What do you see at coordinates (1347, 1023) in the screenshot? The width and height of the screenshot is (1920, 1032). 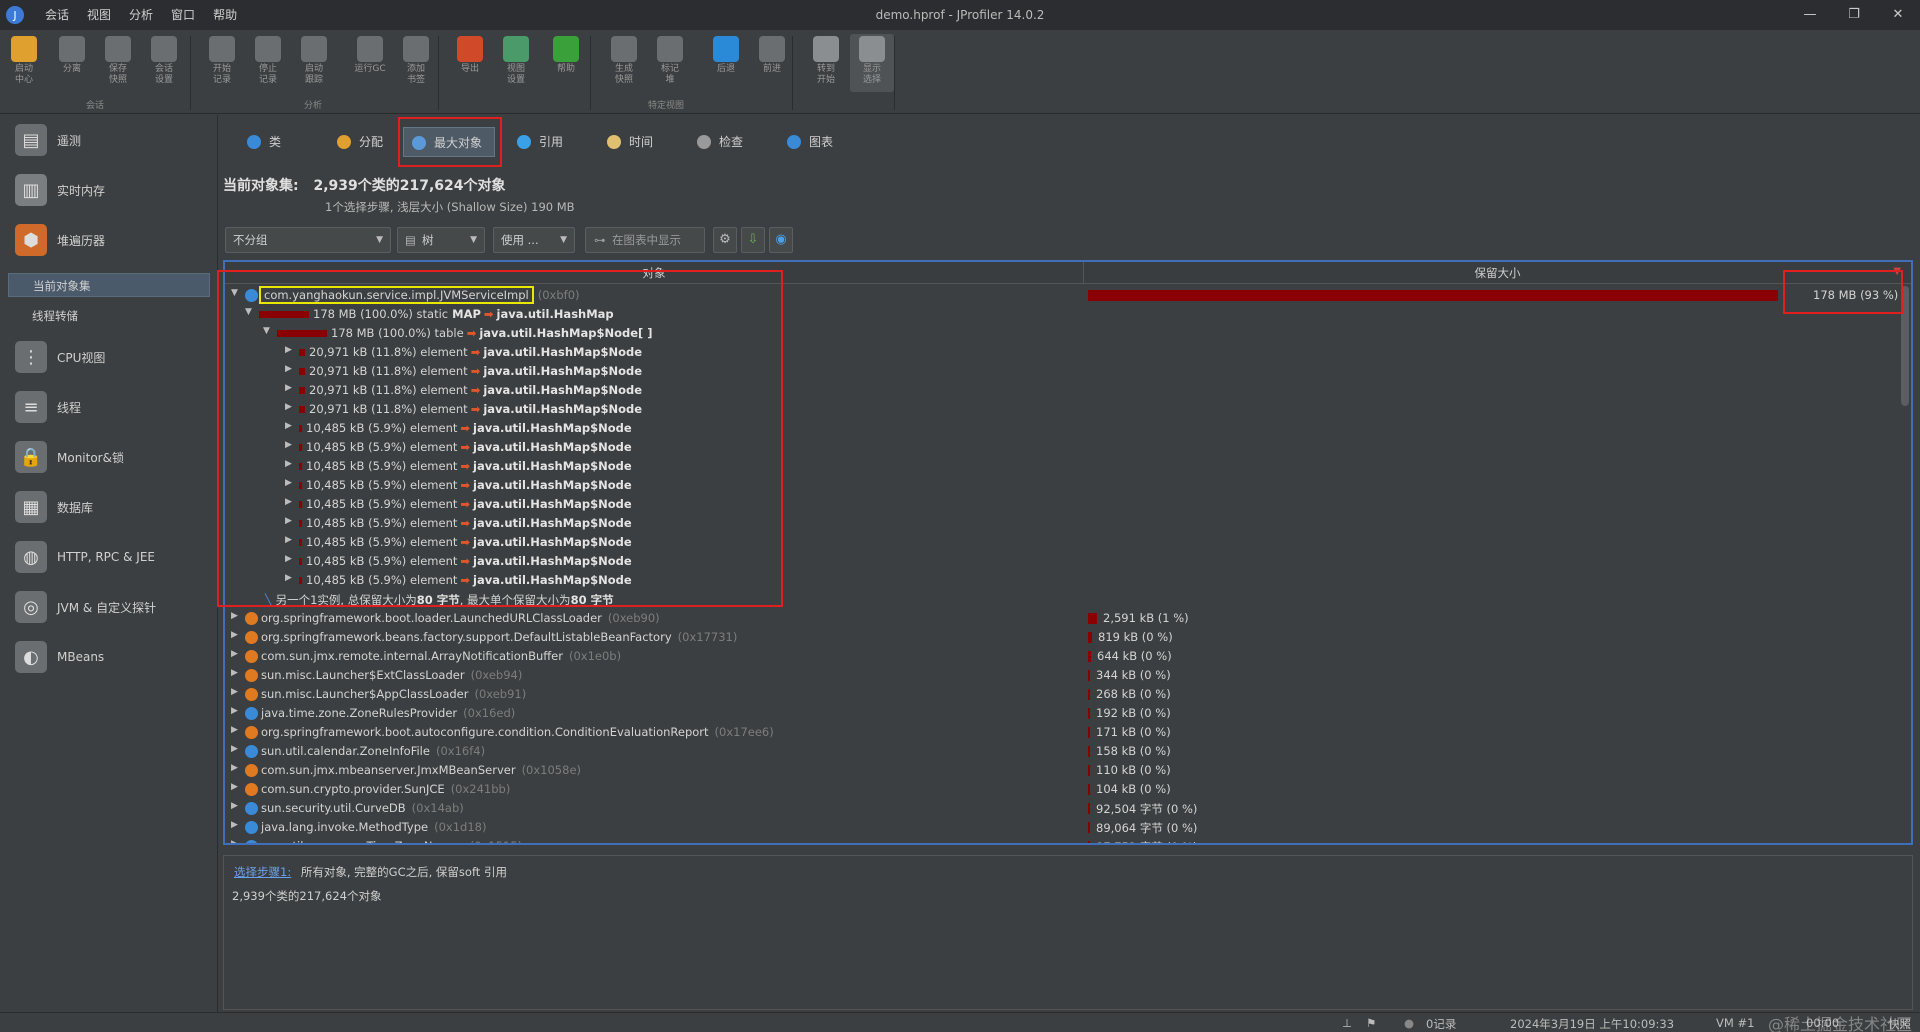 I see `pin-icon: ⊥` at bounding box center [1347, 1023].